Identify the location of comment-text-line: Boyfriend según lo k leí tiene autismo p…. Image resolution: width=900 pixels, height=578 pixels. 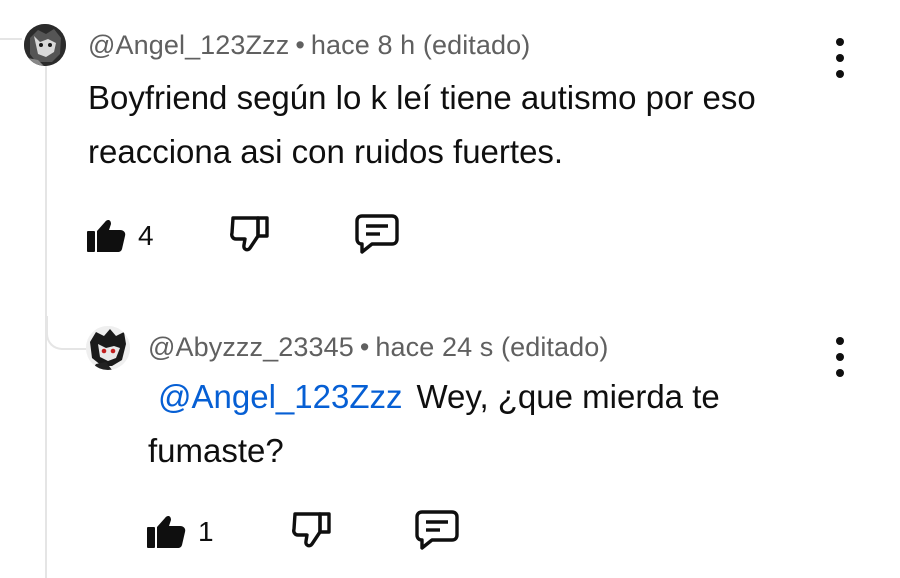
(422, 97).